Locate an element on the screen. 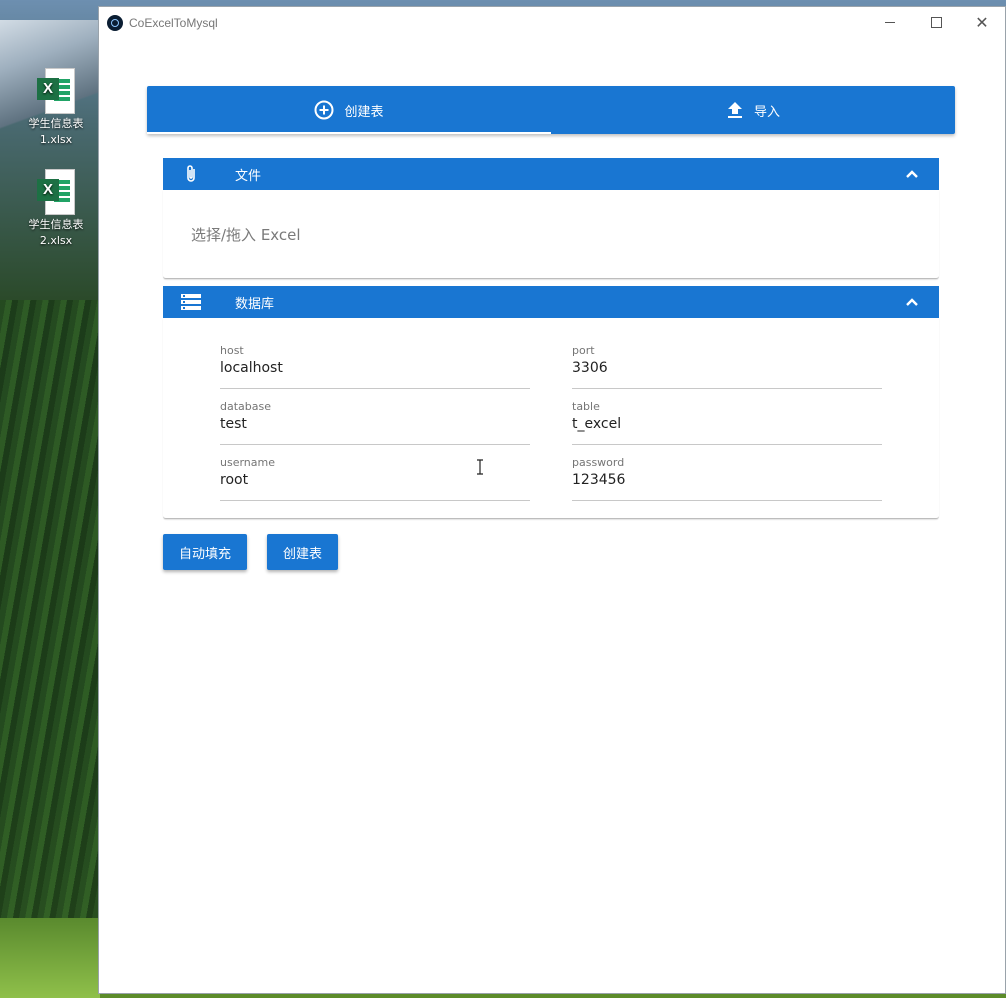  tab-import: 导入 is located at coordinates (753, 110).